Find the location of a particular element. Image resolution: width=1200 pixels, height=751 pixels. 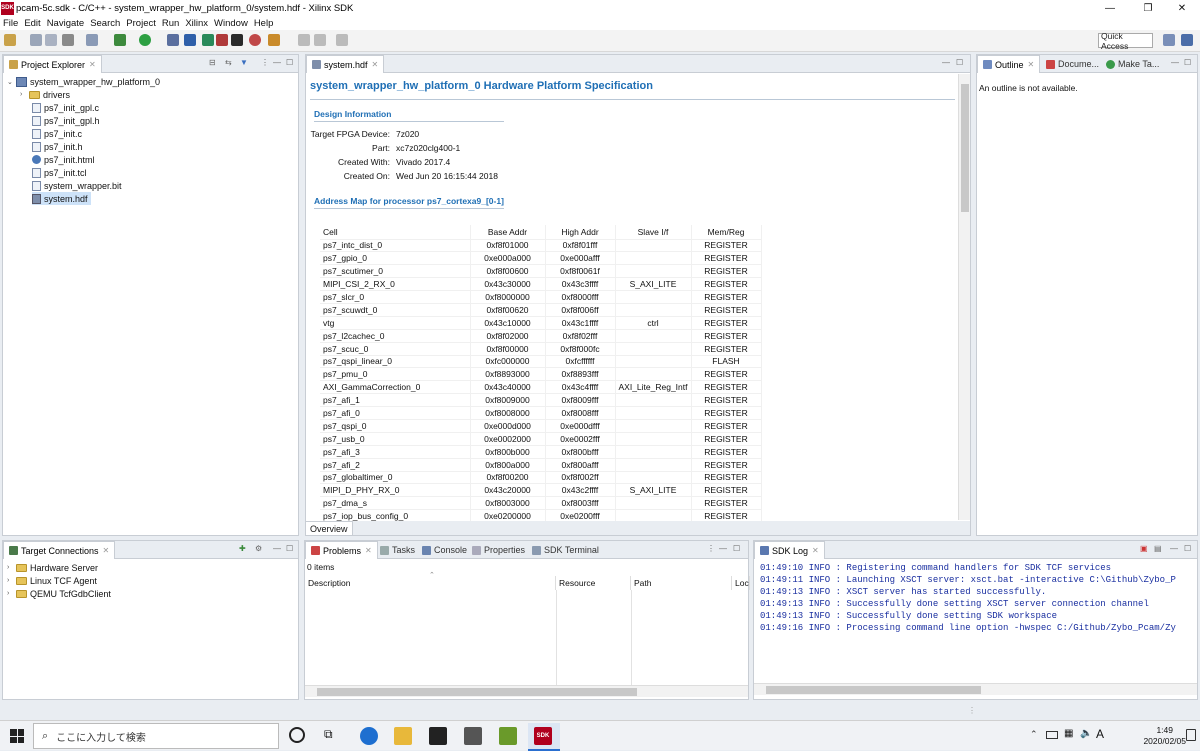

tree-item: › Hardware Server is located at coordinates (52, 567).